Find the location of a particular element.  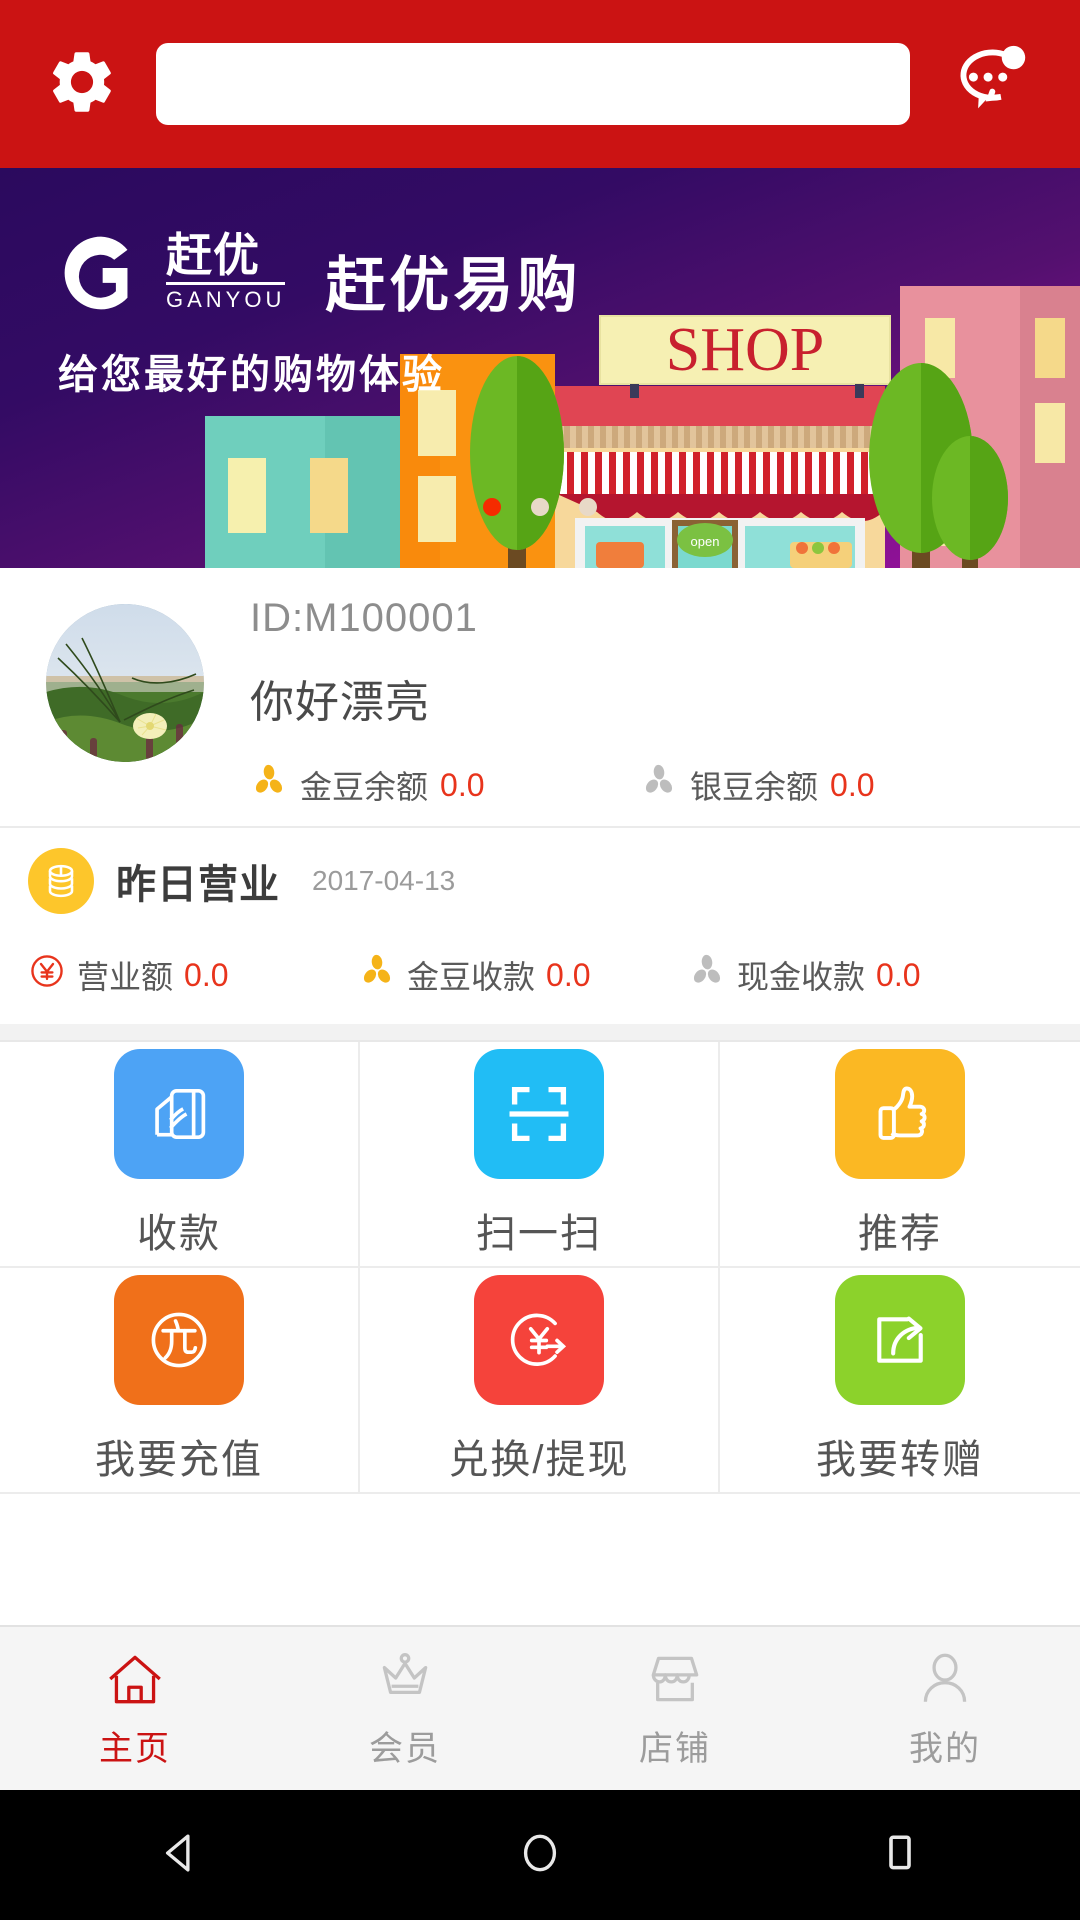

profile-info: ID:M100001 你好漂亮 金豆余额 0.0 银豆余额 0.0 is located at coordinates (665, 701).